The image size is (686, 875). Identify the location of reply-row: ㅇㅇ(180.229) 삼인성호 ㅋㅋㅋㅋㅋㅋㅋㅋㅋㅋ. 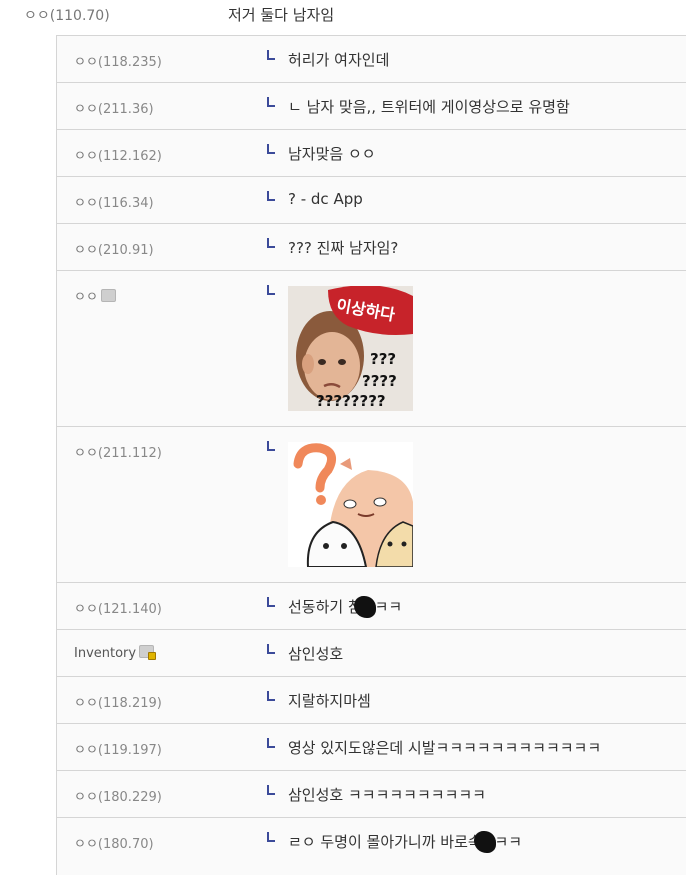
(371, 793).